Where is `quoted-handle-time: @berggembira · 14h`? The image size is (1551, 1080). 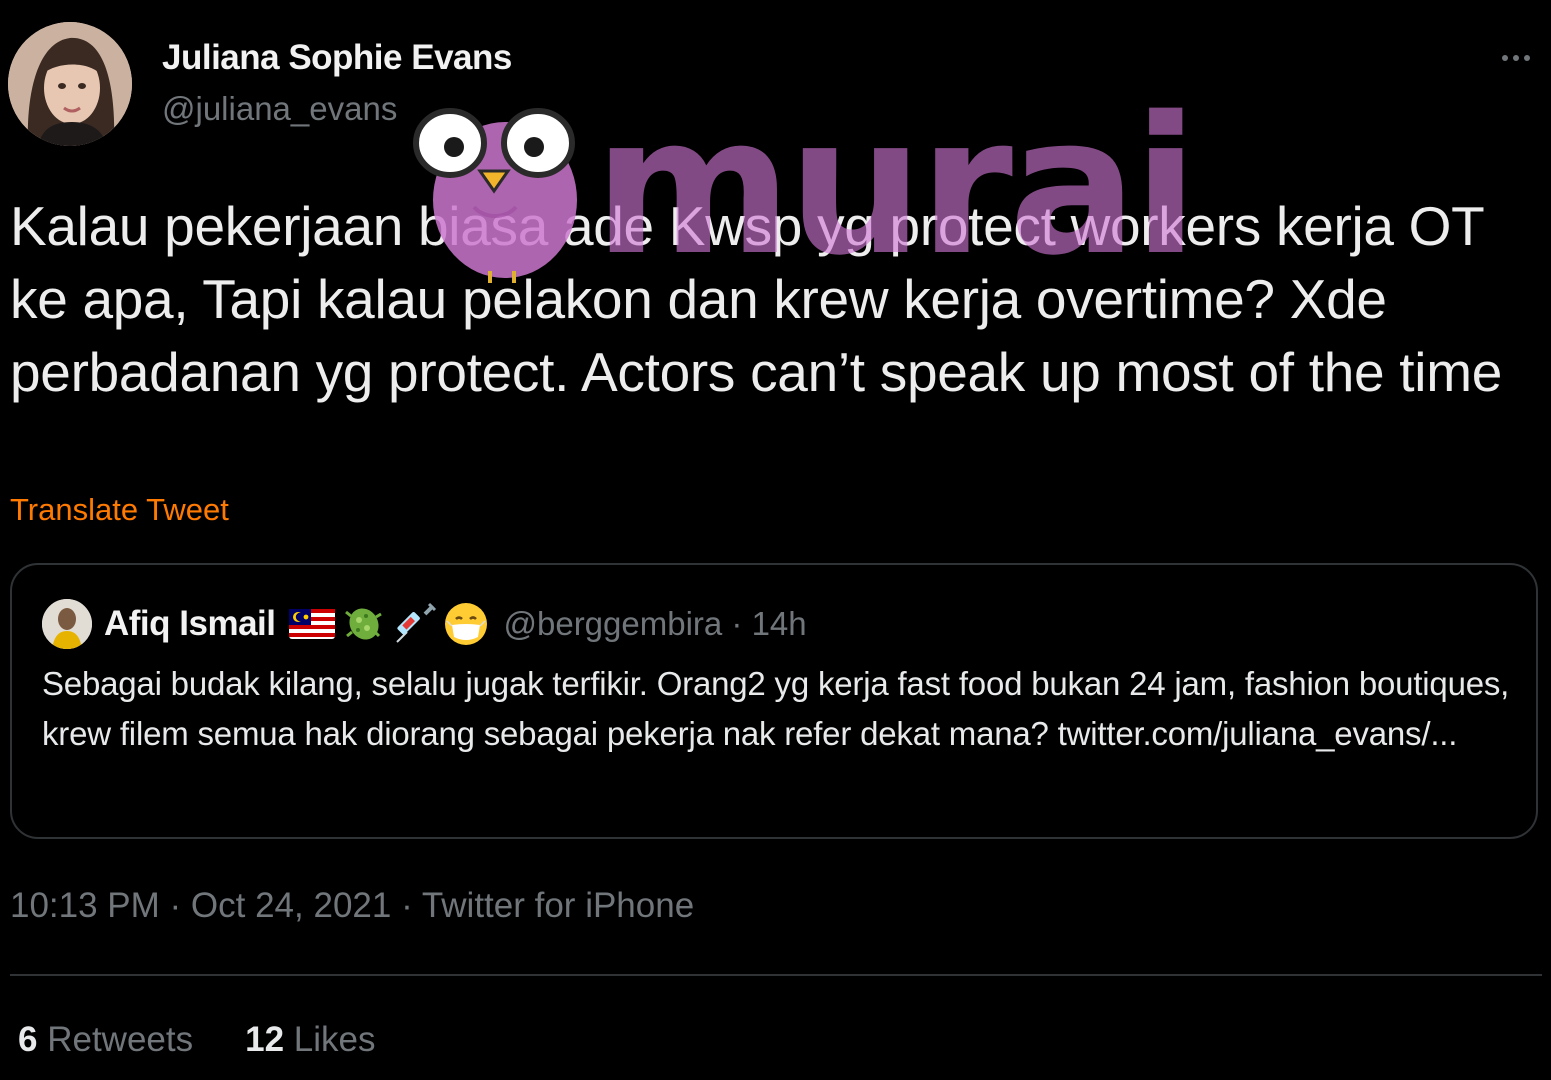
quoted-handle-time: @berggembira · 14h is located at coordinates (655, 623).